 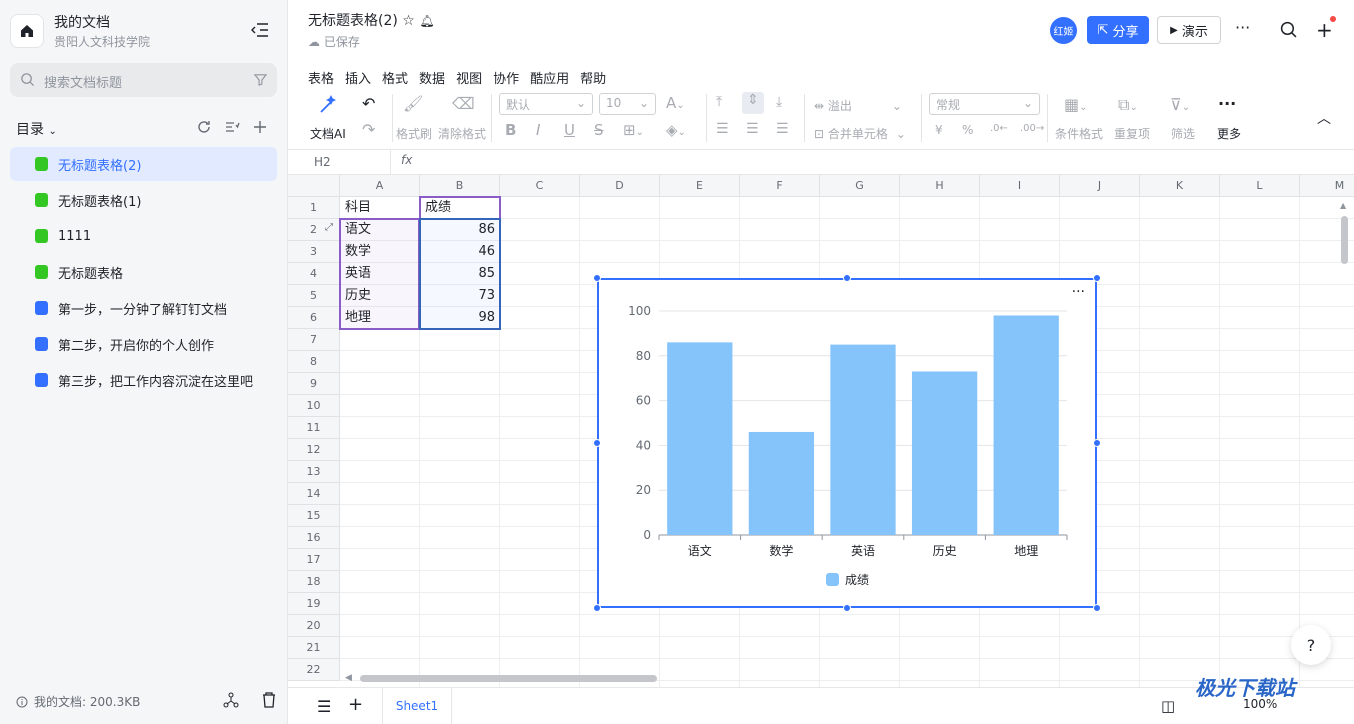 I want to click on cell: 数学, so click(x=380, y=252).